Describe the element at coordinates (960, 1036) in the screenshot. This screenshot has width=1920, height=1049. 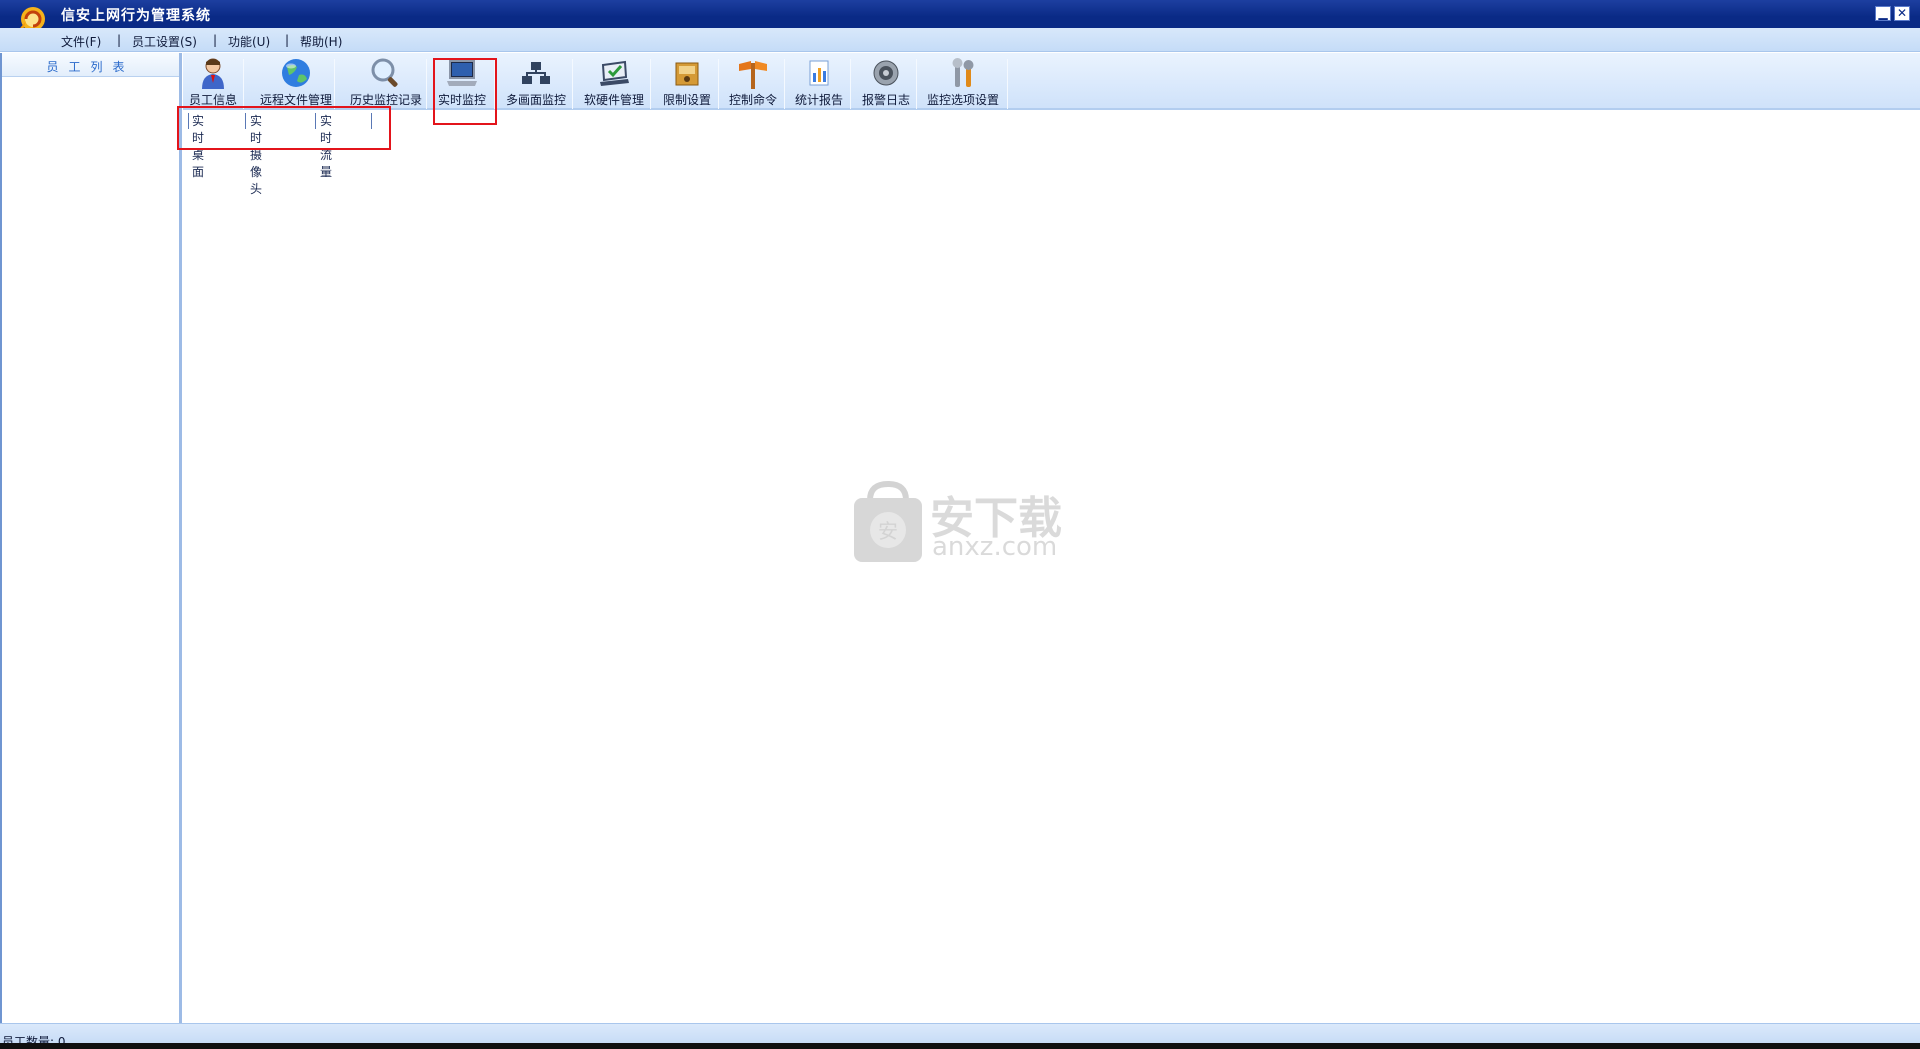
I see `status-bar: 员工数量: 0` at that location.